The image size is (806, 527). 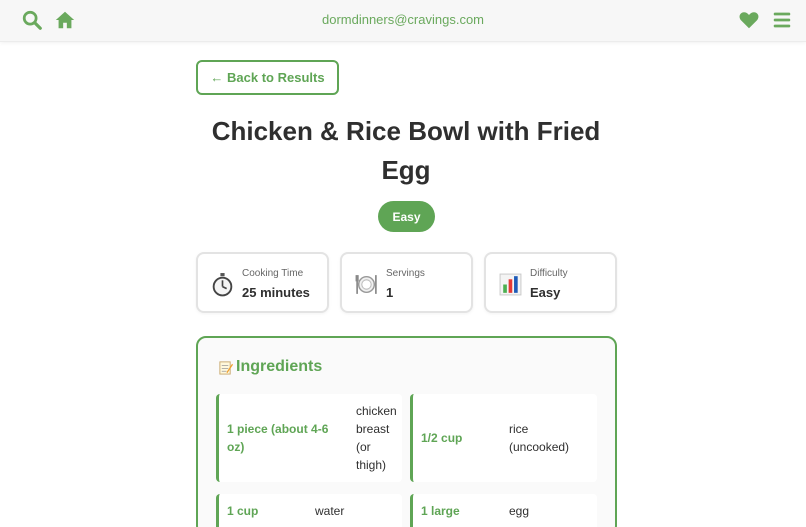 I want to click on stopwatch-icon, so click(x=222, y=284).